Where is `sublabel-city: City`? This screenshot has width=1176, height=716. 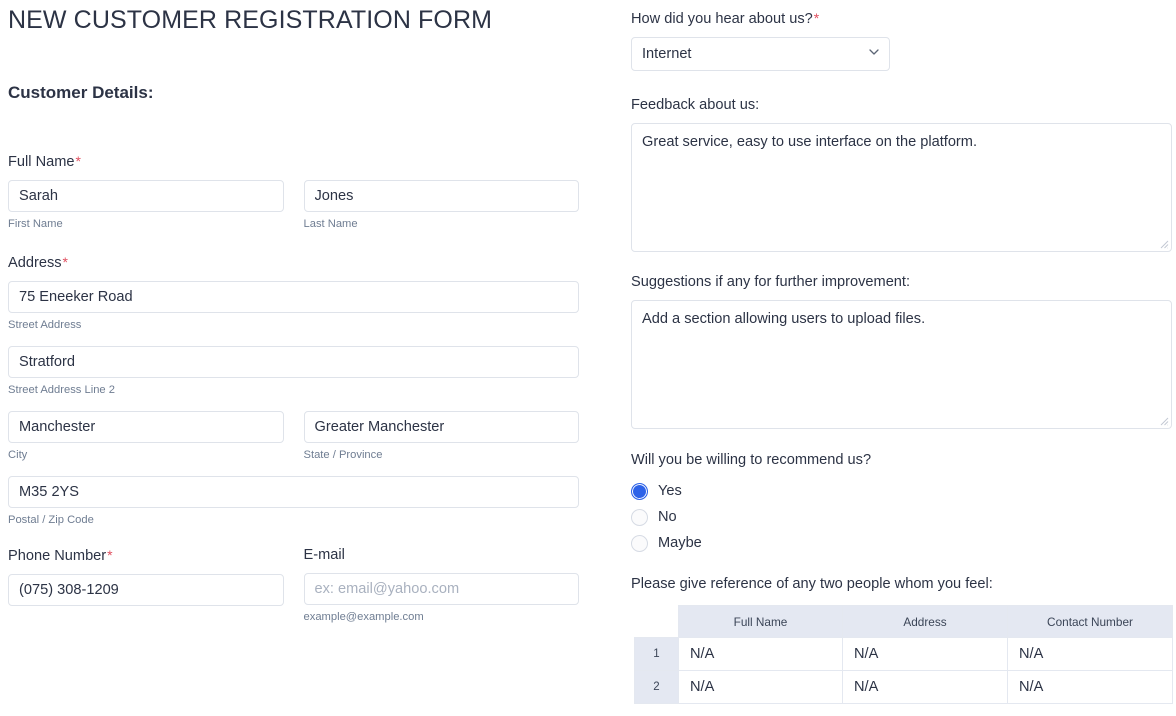 sublabel-city: City is located at coordinates (18, 455).